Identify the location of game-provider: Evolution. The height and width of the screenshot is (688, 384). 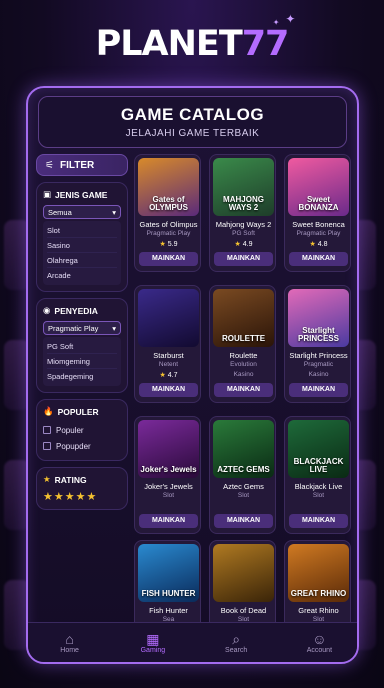
(243, 364).